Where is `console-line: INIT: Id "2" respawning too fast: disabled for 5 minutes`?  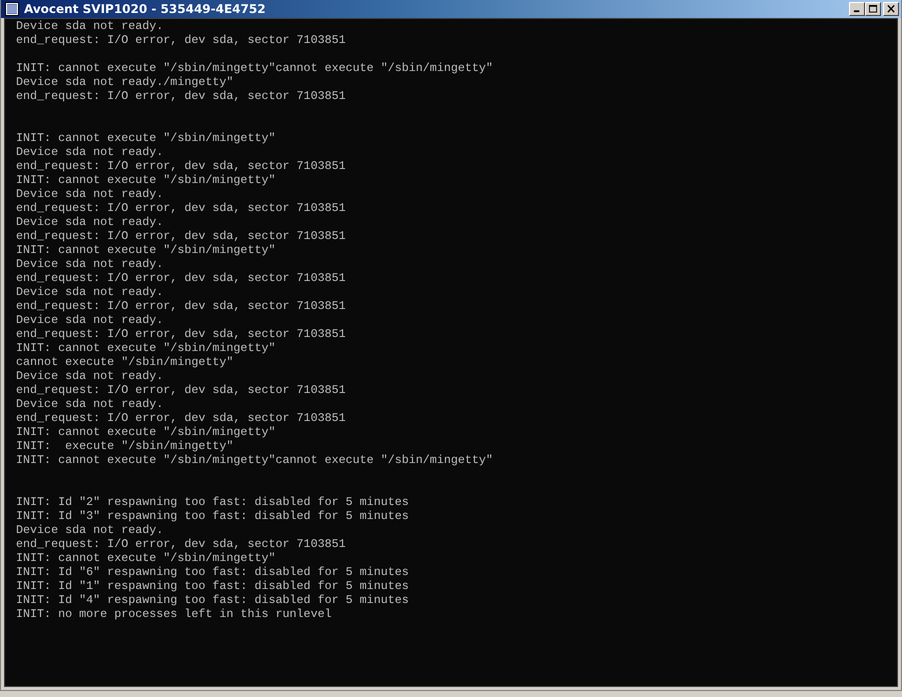 console-line: INIT: Id "2" respawning too fast: disabled for 5 minutes is located at coordinates (212, 502).